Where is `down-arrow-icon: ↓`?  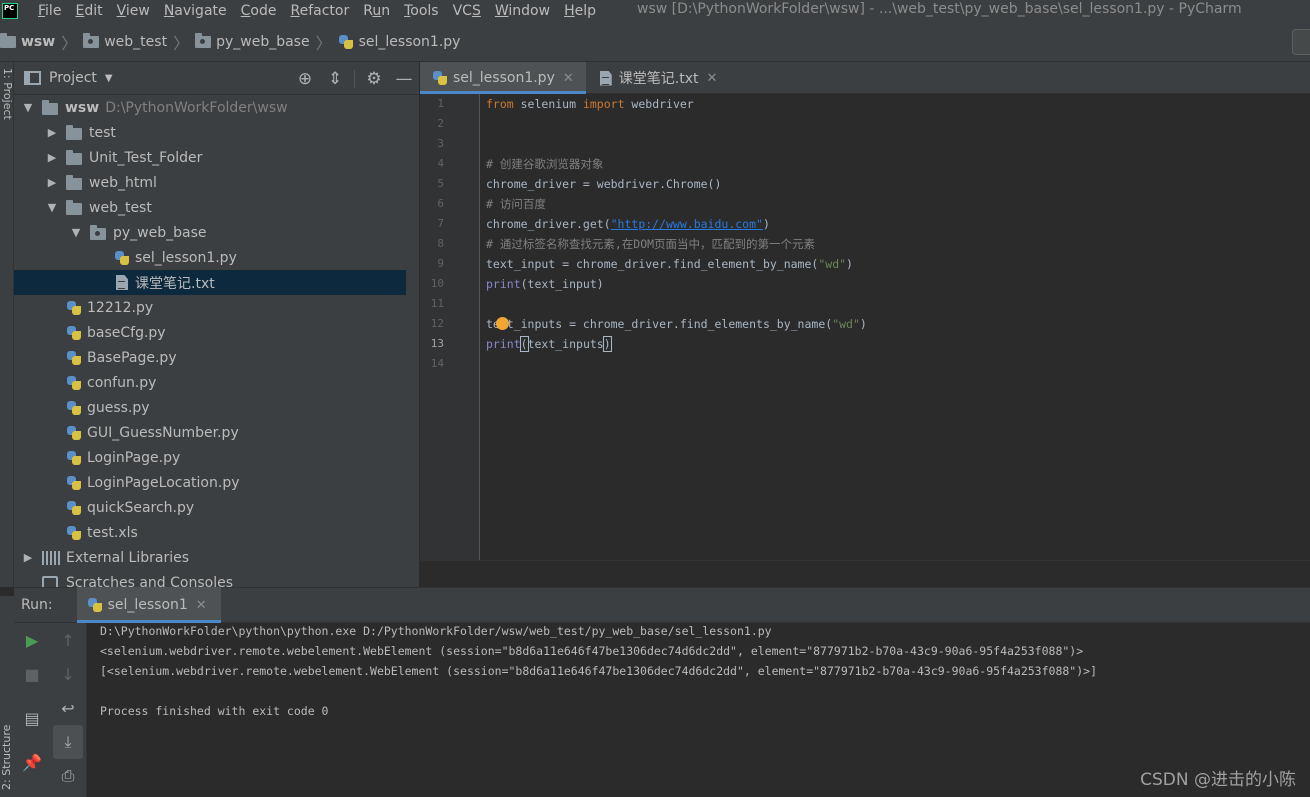
down-arrow-icon: ↓ is located at coordinates (68, 674).